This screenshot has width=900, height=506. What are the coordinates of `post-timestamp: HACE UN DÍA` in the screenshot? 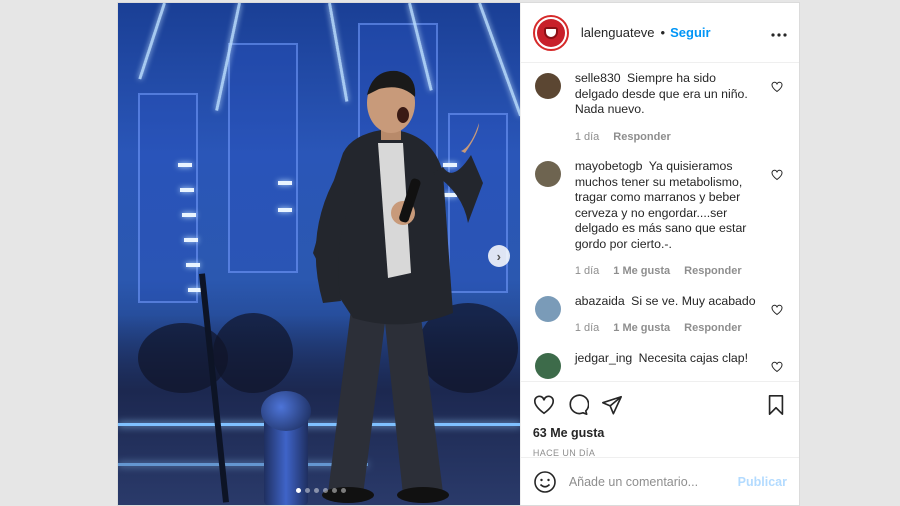 It's located at (660, 453).